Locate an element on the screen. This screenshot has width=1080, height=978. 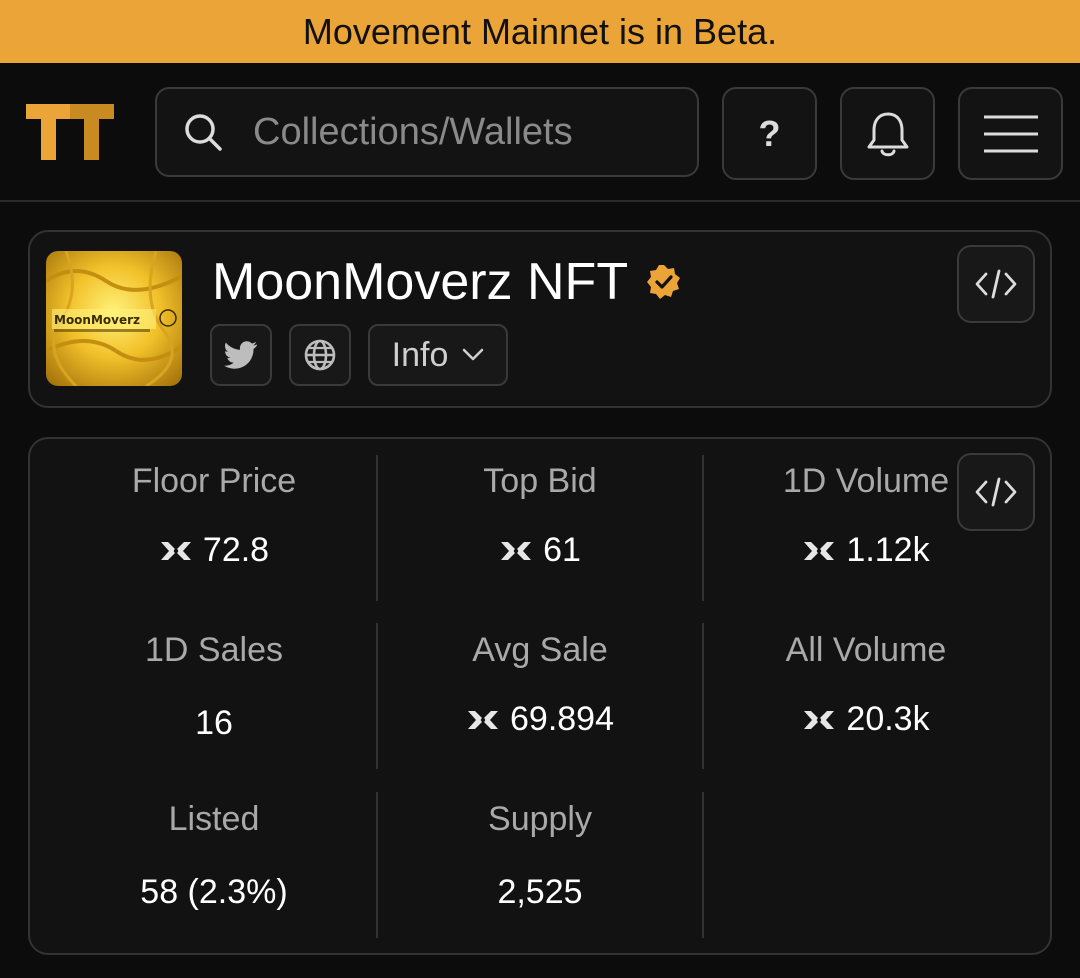
stat-floor-price: Floor Price 72.8 is located at coordinates (214, 516).